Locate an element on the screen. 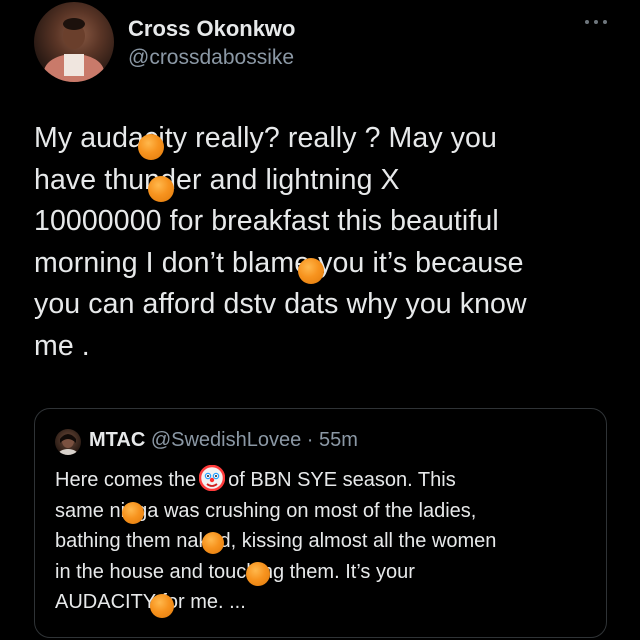 The width and height of the screenshot is (640, 640). quoted-name: MTAC is located at coordinates (117, 440).